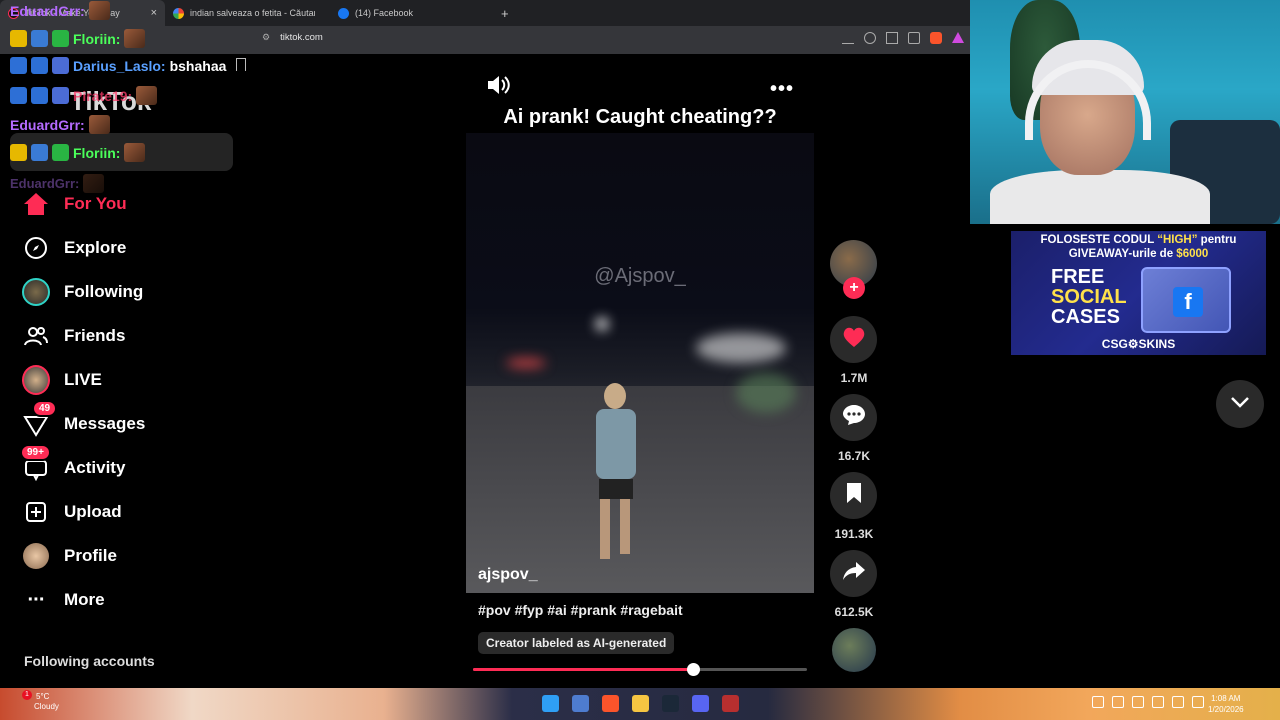 This screenshot has height=720, width=1280. I want to click on chat-message: EduardGrr:, so click(60, 10).